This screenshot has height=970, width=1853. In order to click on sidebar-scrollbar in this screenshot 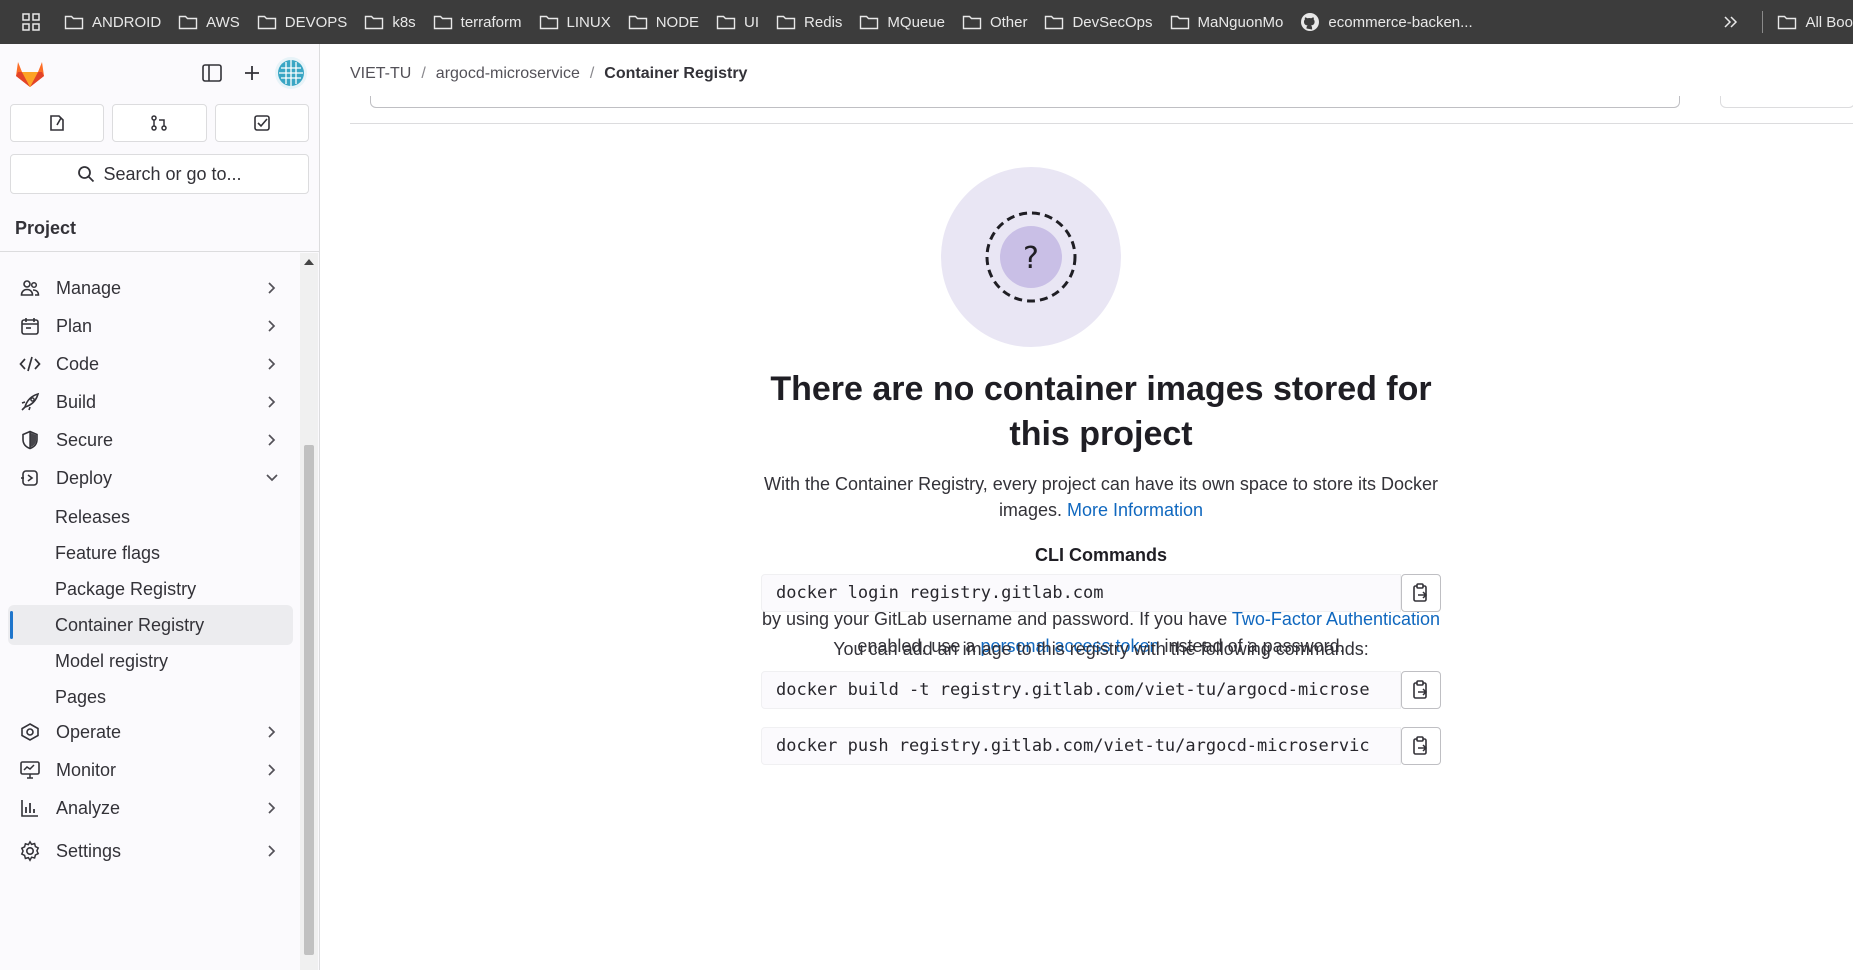, I will do `click(309, 611)`.